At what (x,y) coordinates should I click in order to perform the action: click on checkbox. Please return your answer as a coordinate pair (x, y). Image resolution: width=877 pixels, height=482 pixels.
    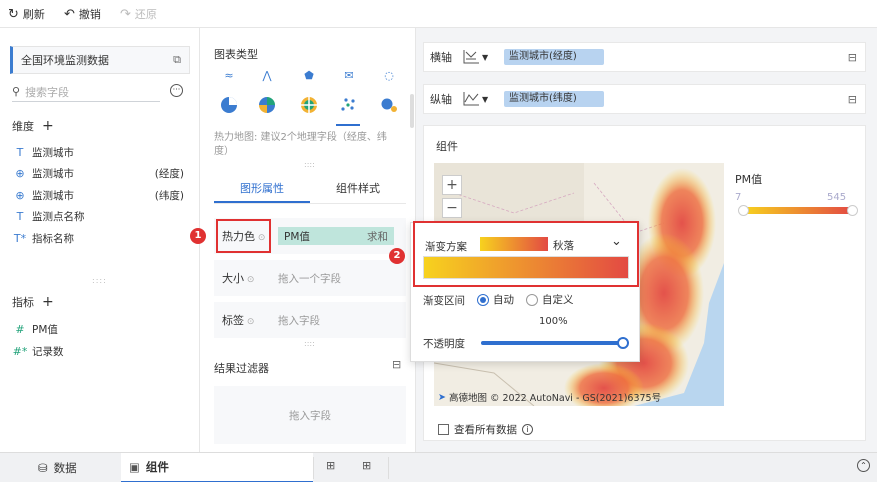
    Looking at the image, I should click on (443, 429).